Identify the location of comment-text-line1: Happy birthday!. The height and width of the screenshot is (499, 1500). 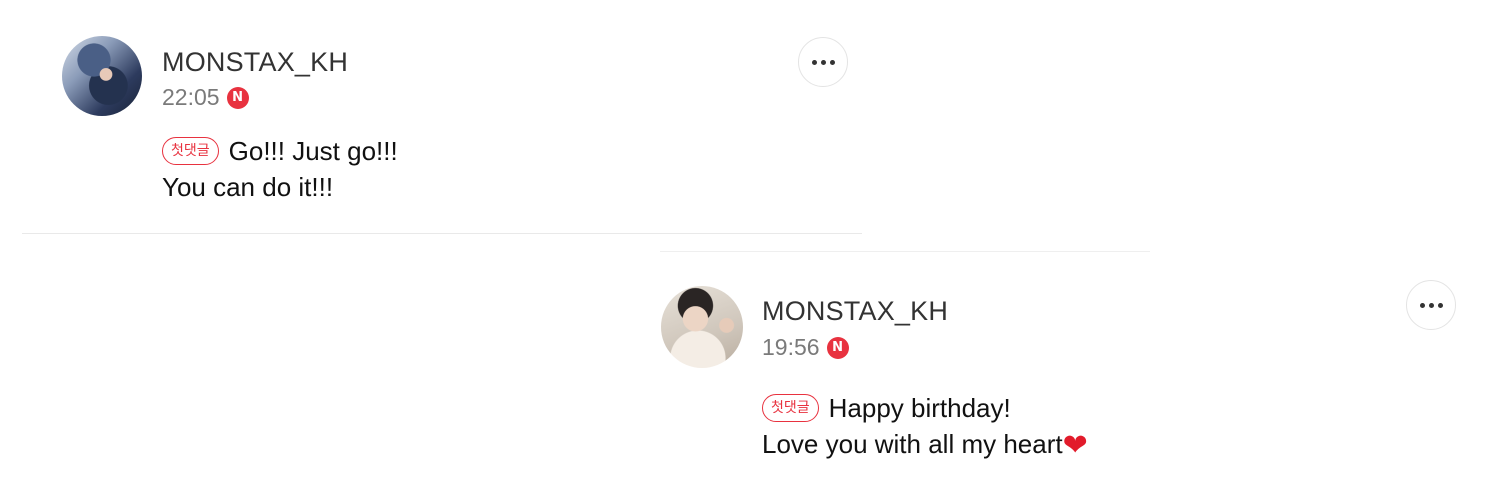
(919, 408).